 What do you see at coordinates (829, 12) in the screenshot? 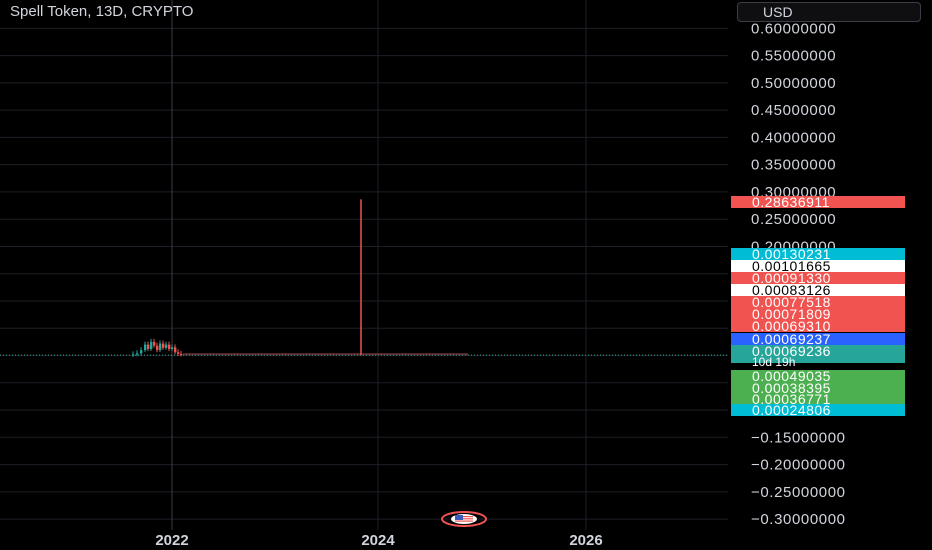
I see `currency-selector: USD` at bounding box center [829, 12].